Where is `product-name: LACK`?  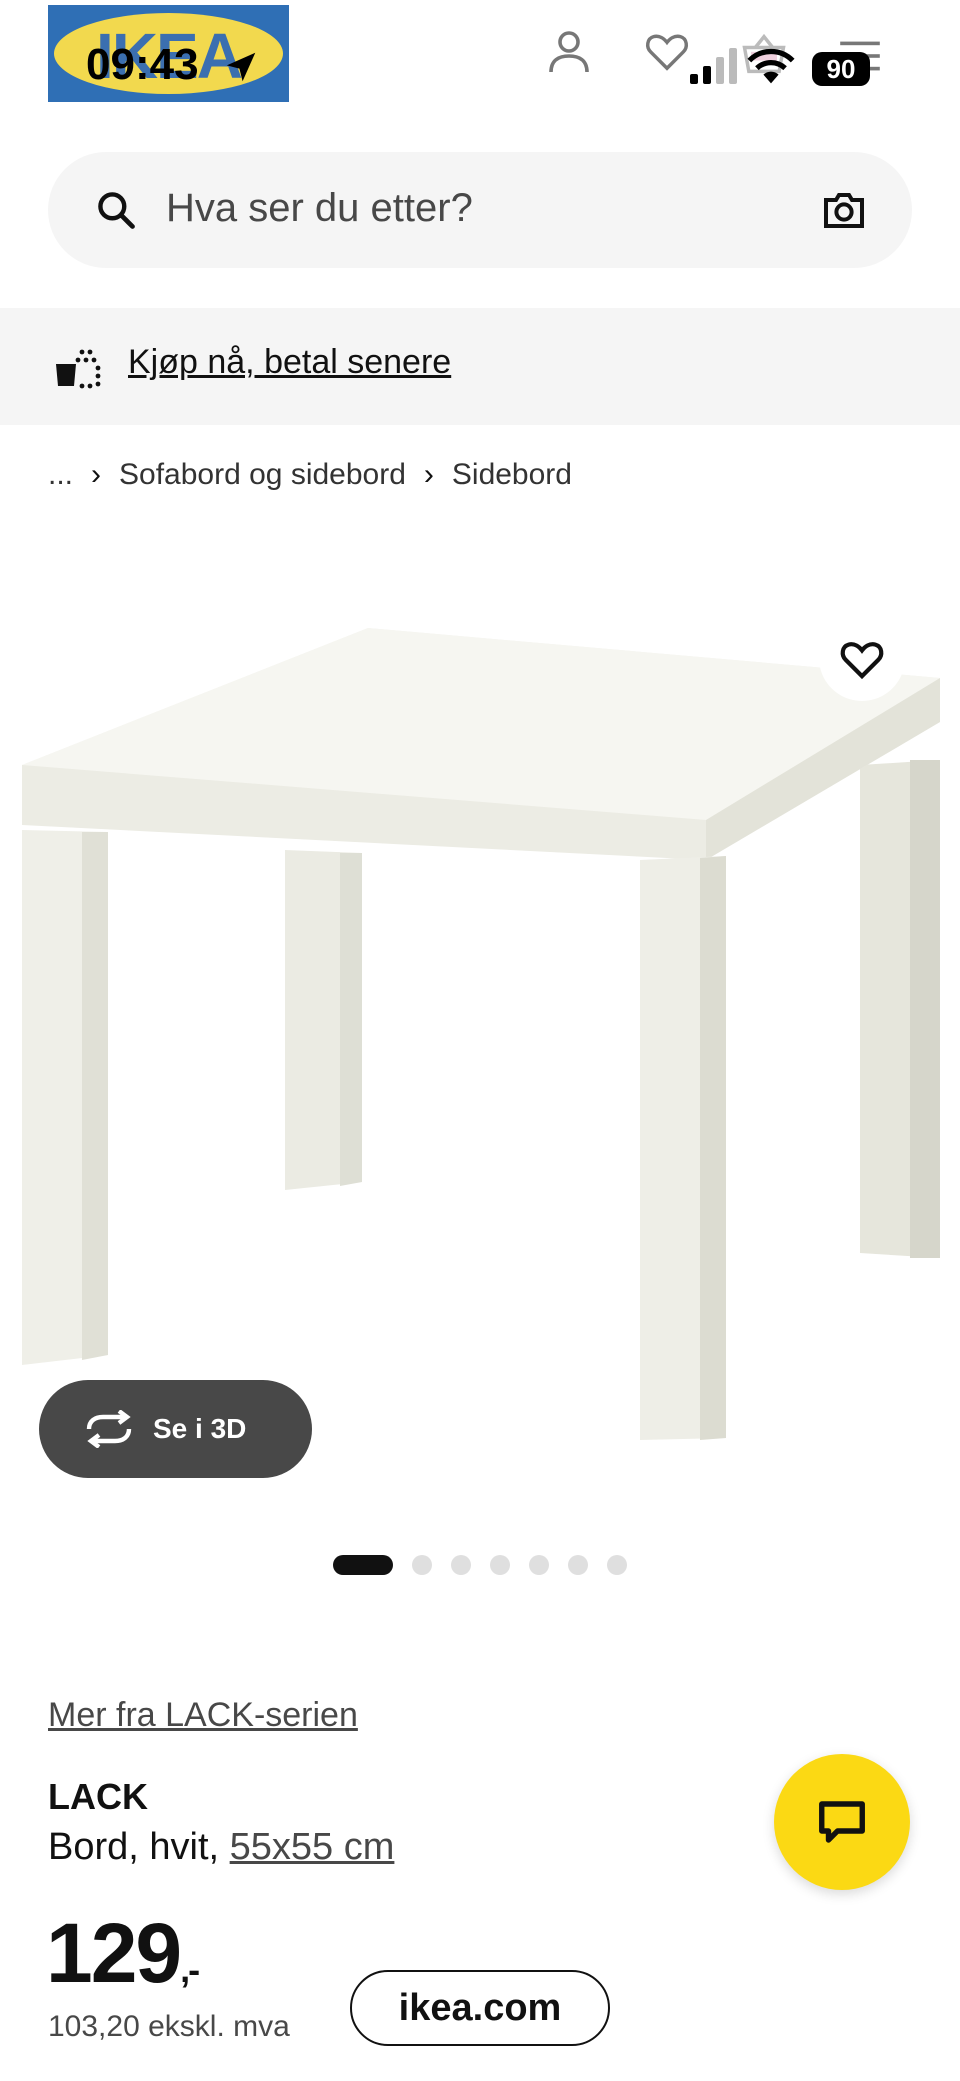
product-name: LACK is located at coordinates (98, 1796).